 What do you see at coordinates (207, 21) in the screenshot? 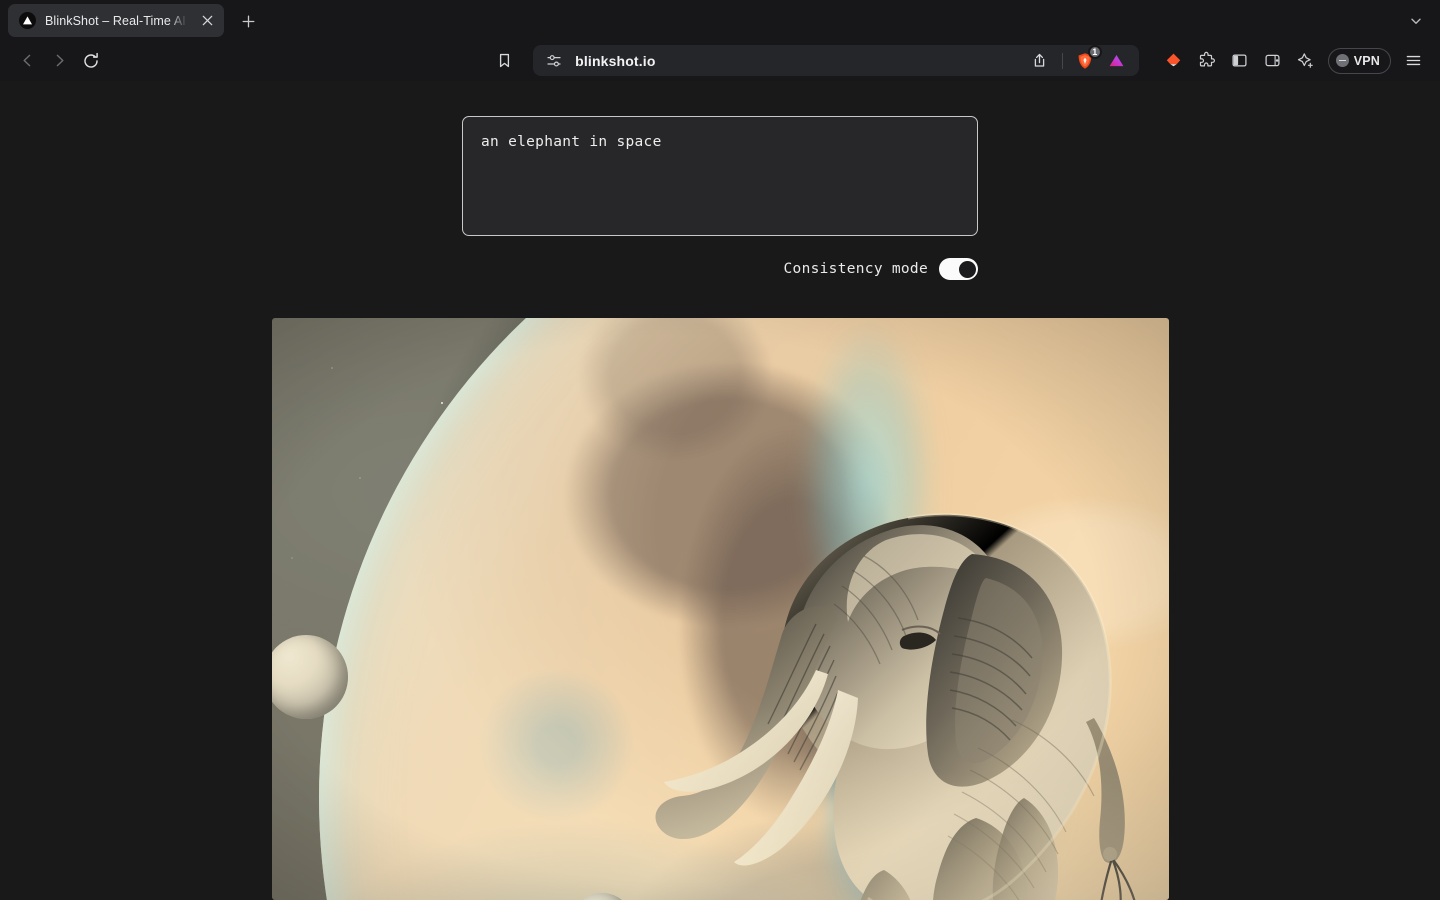
I see `close-icon` at bounding box center [207, 21].